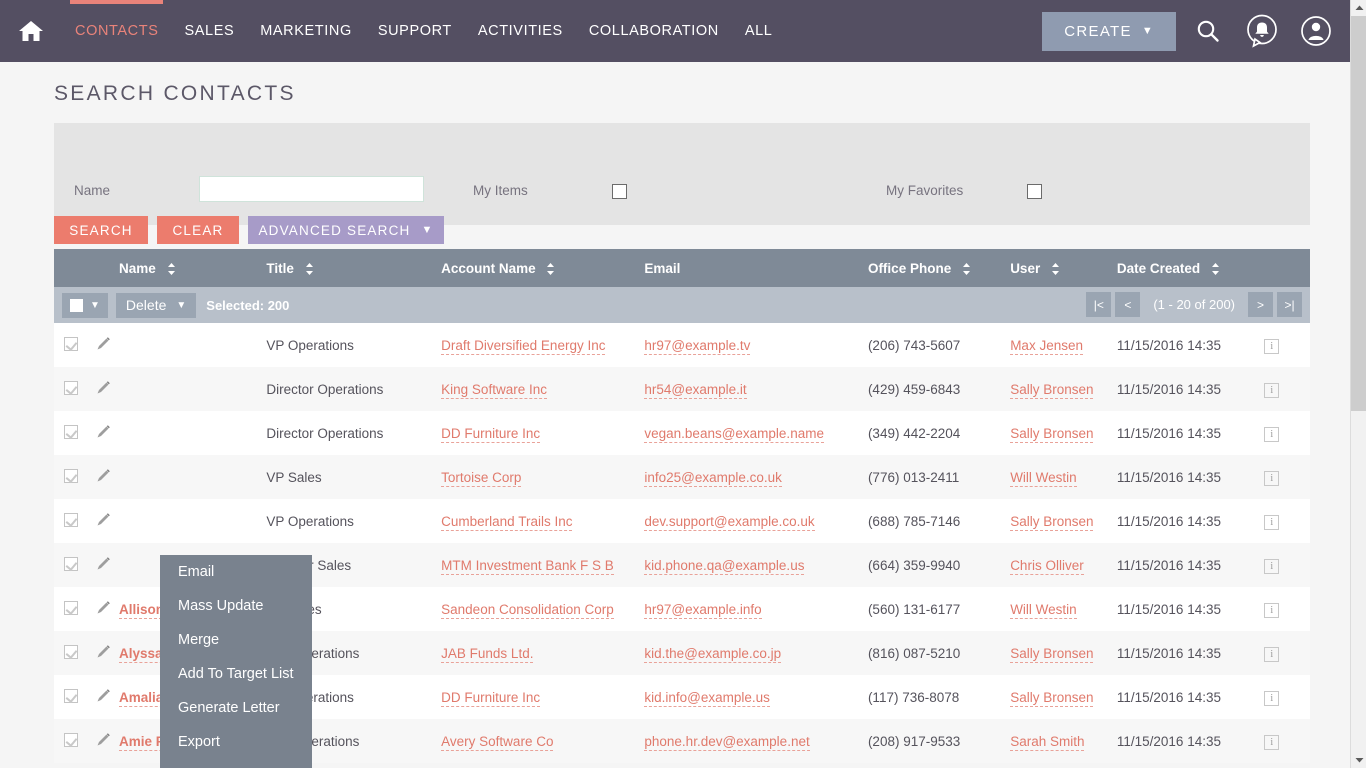 The image size is (1366, 768). I want to click on delete-actions-dropdown-button: Delete ▼, so click(156, 305).